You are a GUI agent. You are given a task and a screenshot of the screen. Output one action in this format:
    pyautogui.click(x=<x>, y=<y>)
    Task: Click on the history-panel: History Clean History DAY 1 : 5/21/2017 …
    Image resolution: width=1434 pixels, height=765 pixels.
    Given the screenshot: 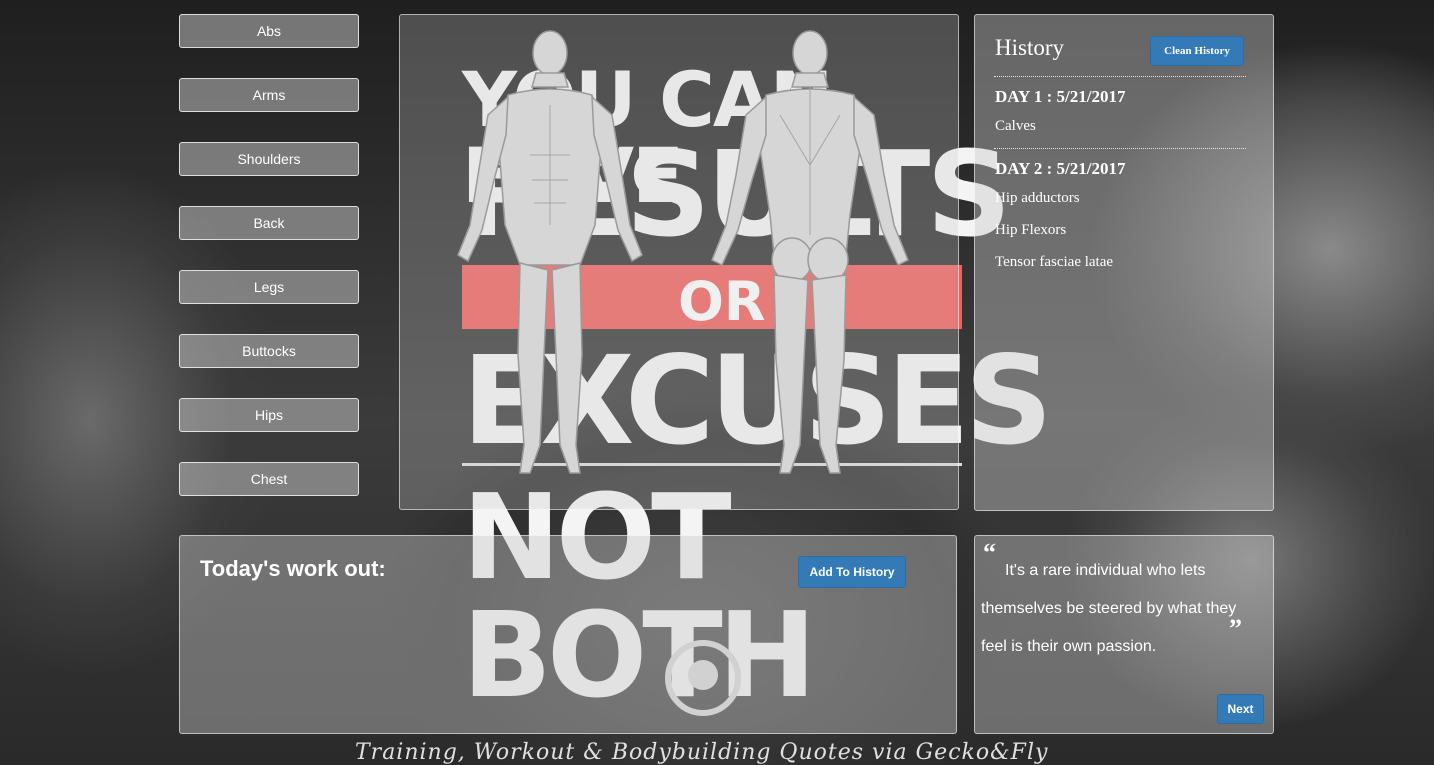 What is the action you would take?
    pyautogui.click(x=1124, y=262)
    